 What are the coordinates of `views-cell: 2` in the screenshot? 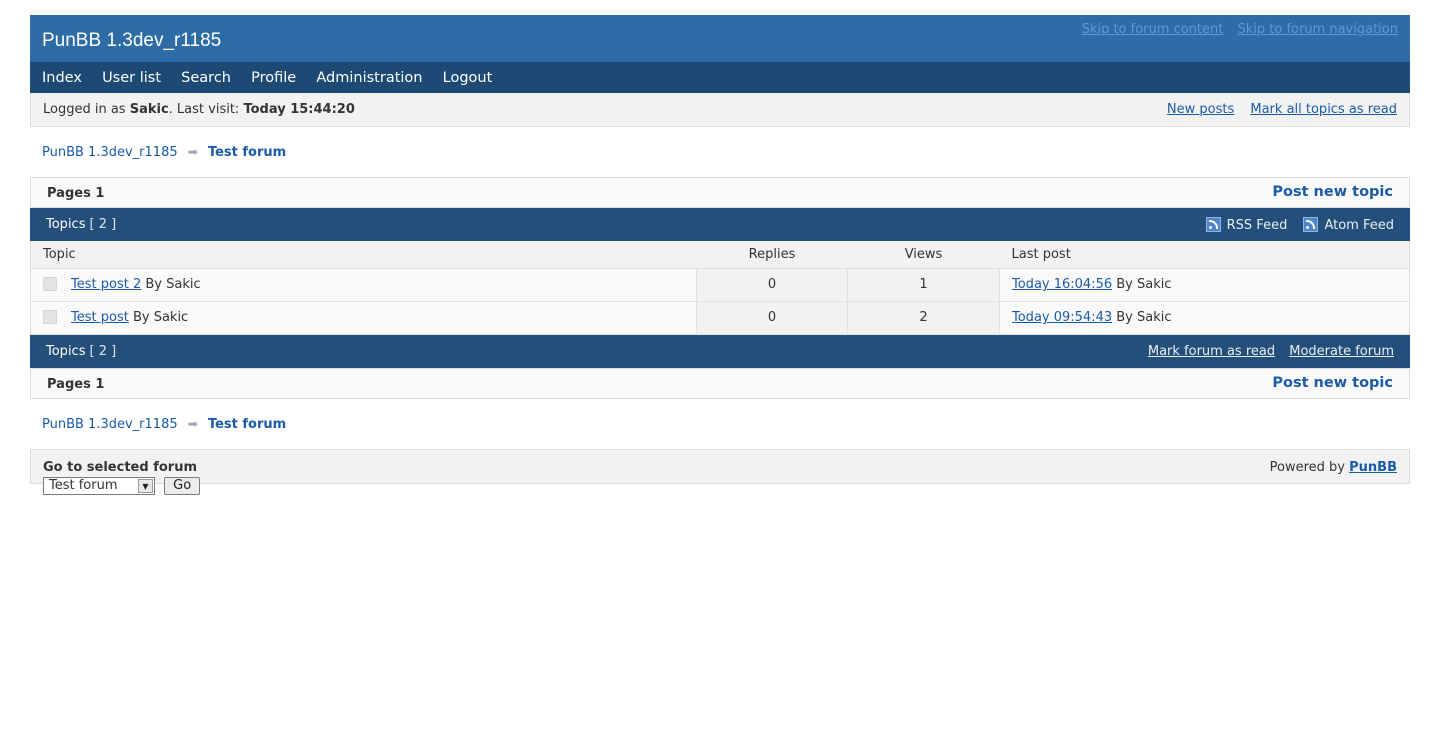 It's located at (923, 318).